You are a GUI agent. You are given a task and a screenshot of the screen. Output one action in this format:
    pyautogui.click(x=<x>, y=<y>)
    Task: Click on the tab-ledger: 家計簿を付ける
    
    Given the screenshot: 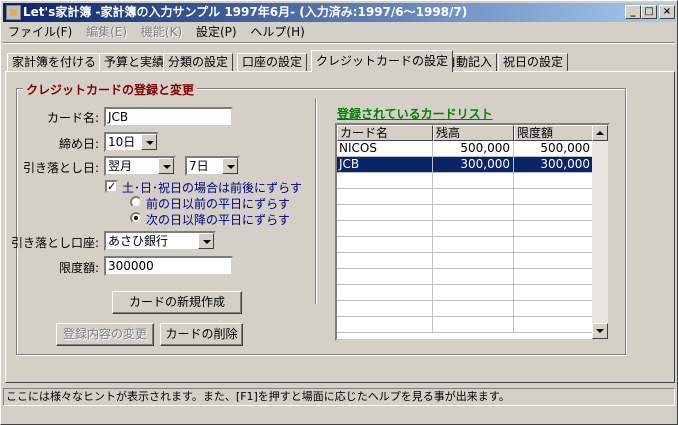 What is the action you would take?
    pyautogui.click(x=54, y=62)
    